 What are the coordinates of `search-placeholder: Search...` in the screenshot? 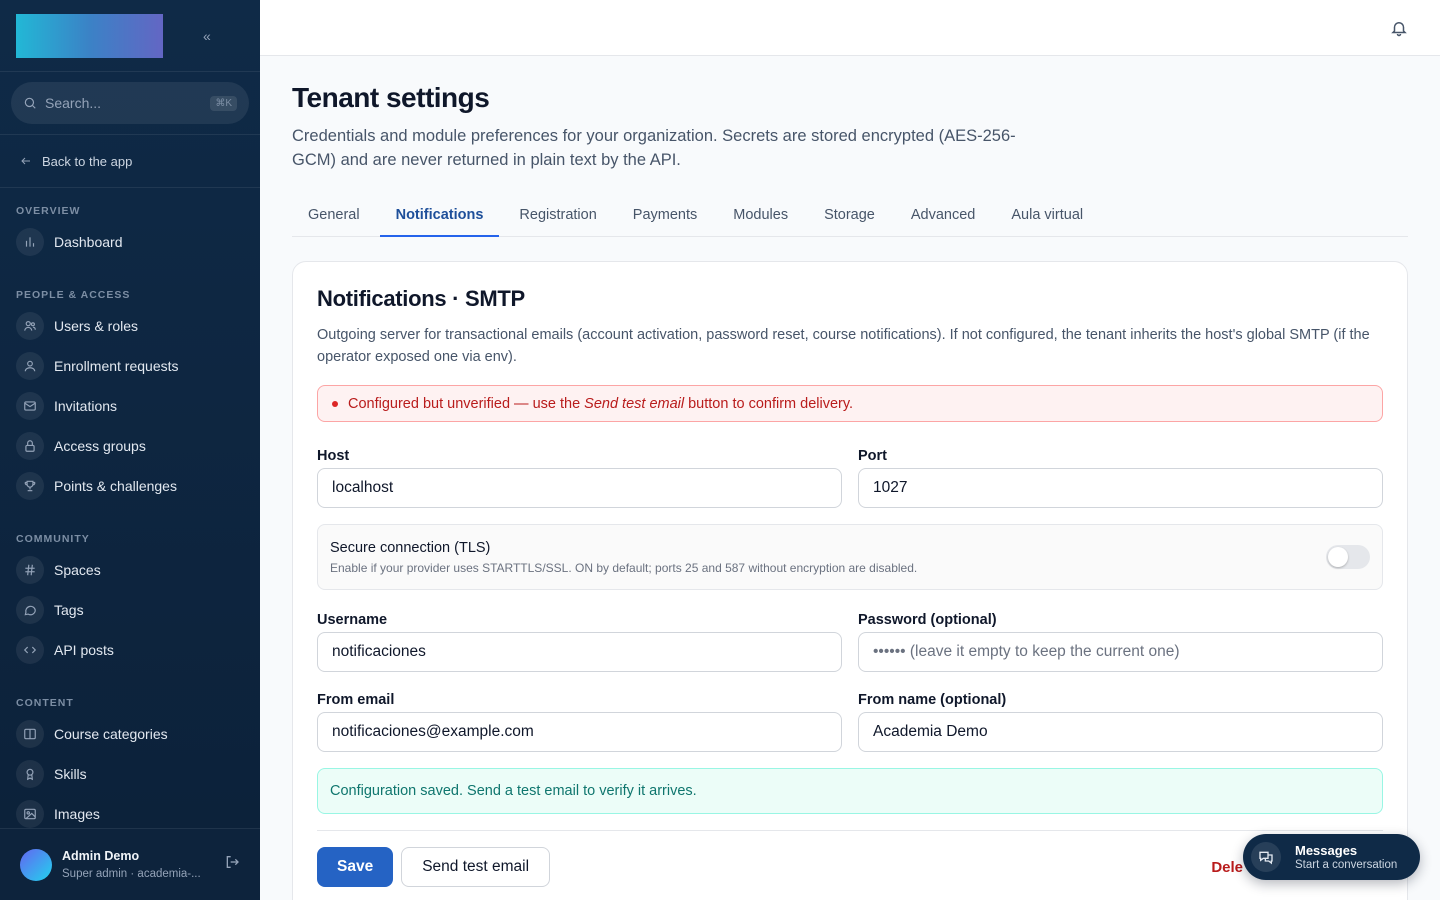 It's located at (73, 103).